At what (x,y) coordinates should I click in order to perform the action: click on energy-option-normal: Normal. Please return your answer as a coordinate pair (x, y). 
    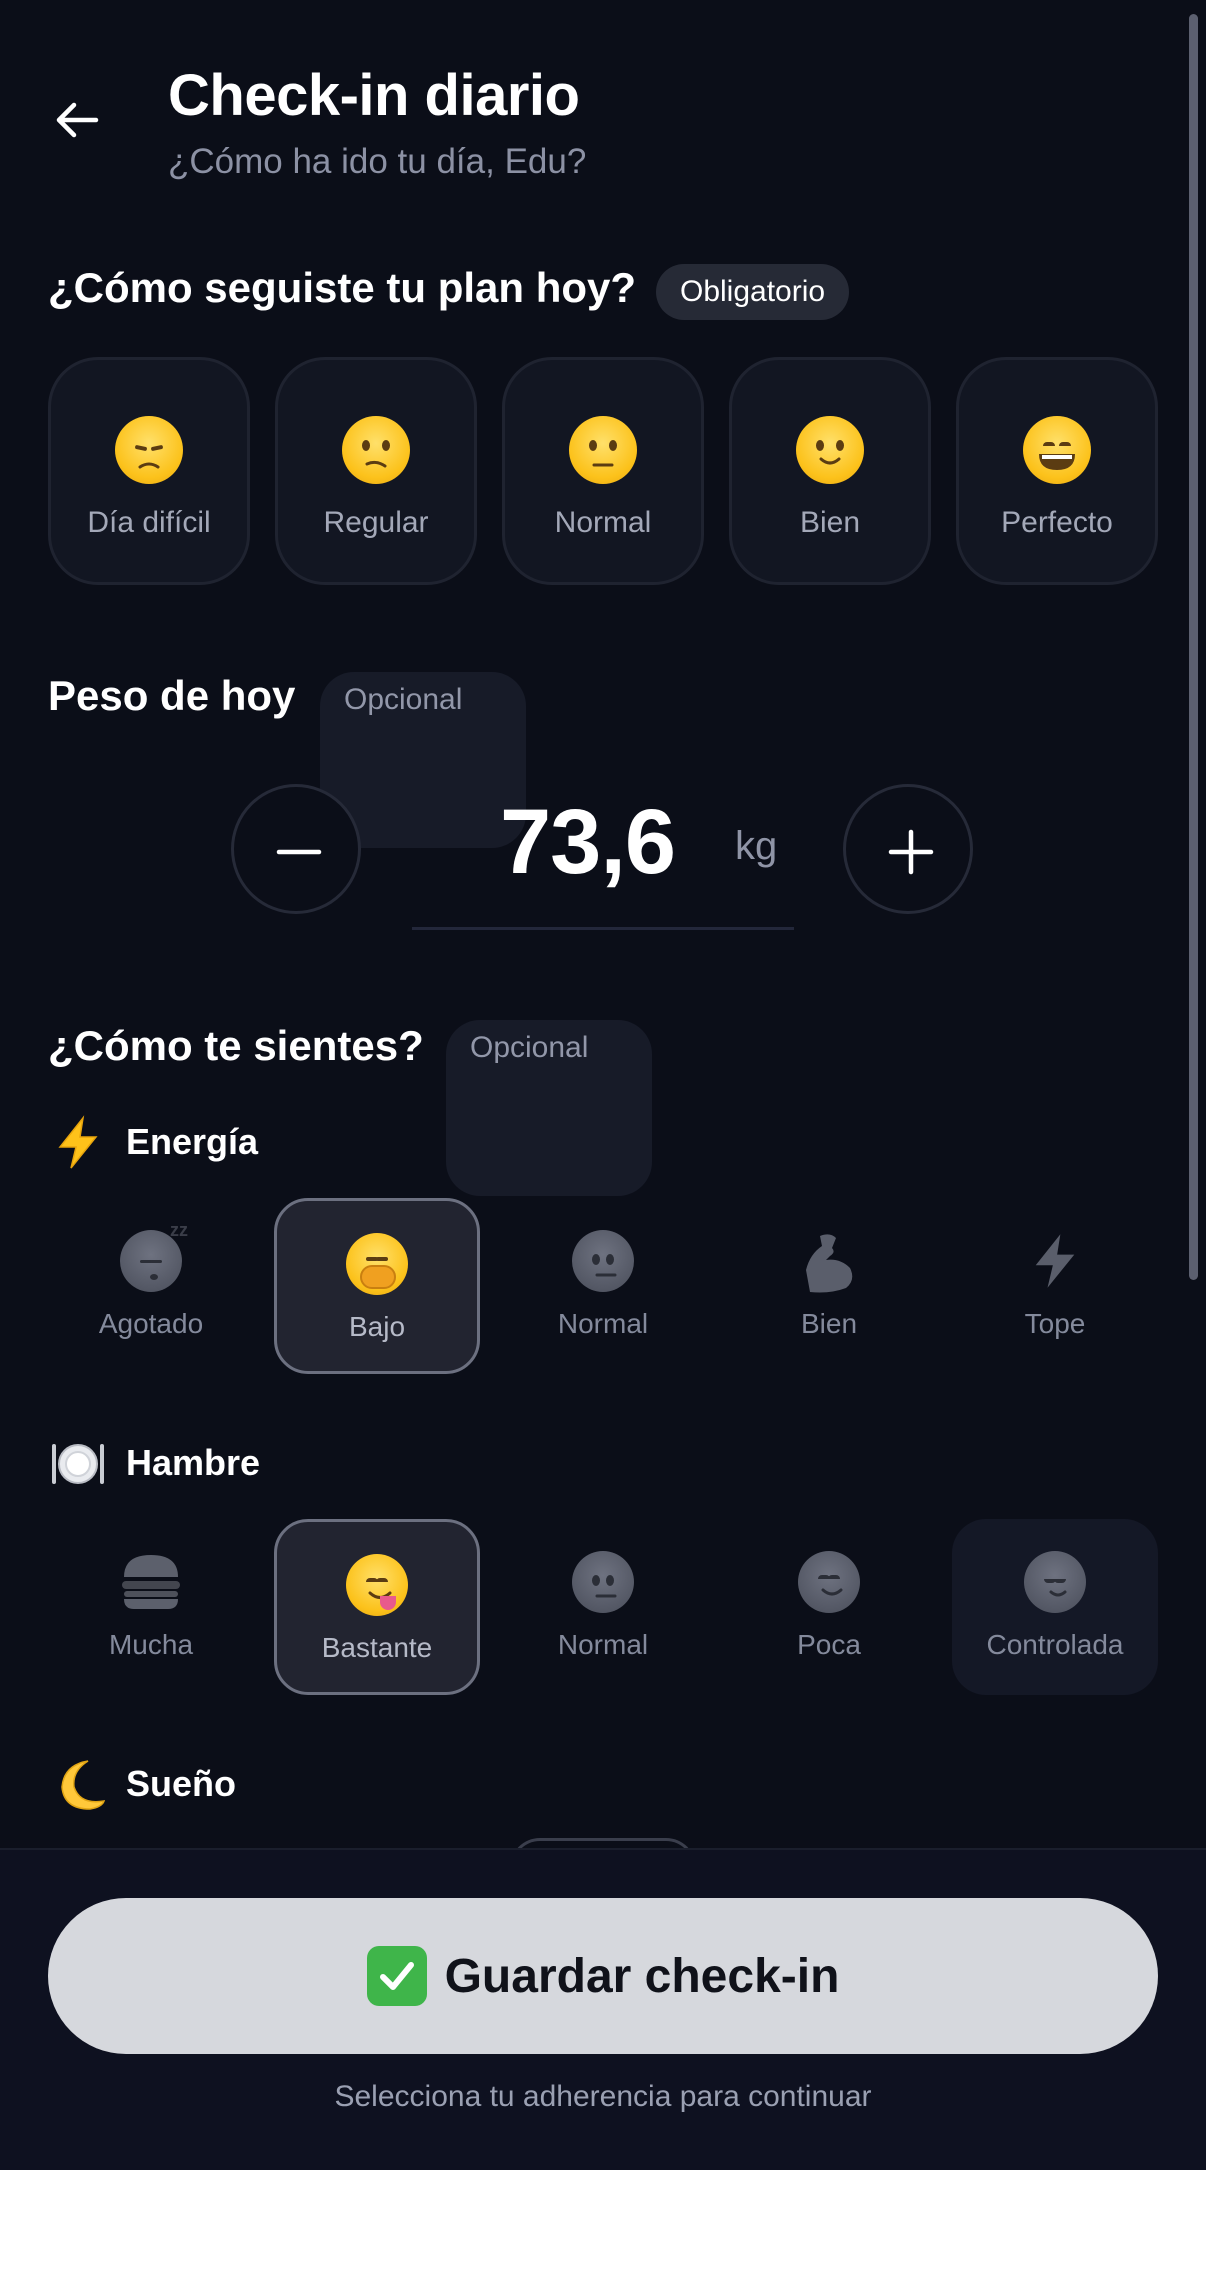
    Looking at the image, I should click on (603, 1286).